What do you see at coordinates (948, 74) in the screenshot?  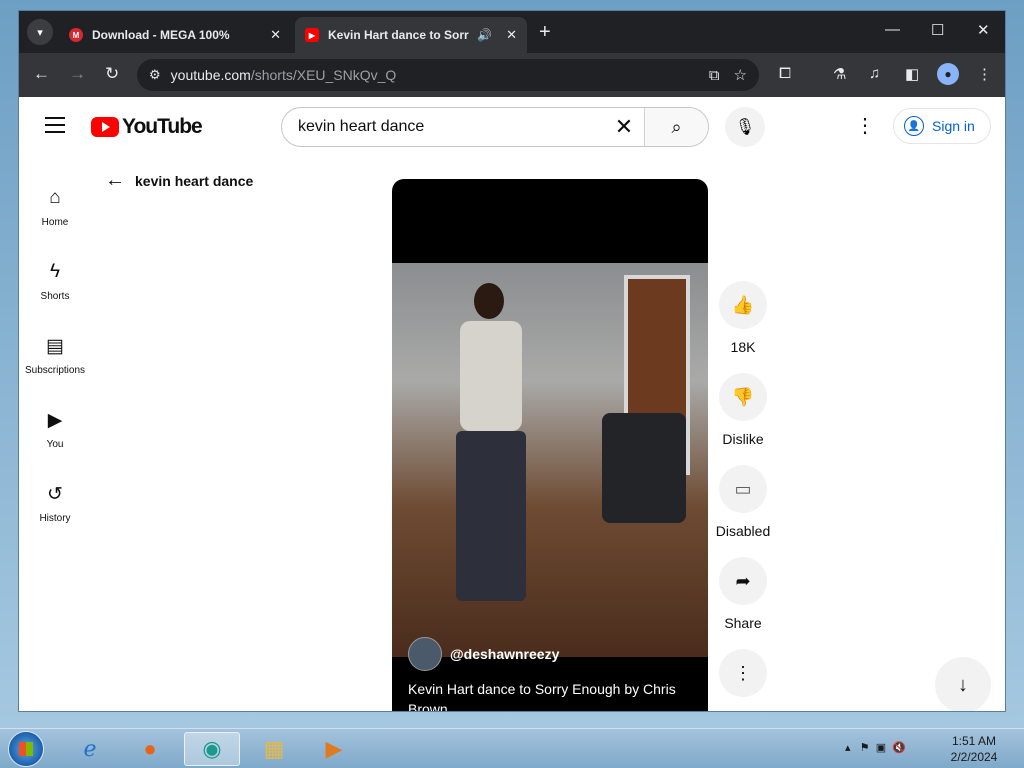 I see `profile-avatar-icon: ●` at bounding box center [948, 74].